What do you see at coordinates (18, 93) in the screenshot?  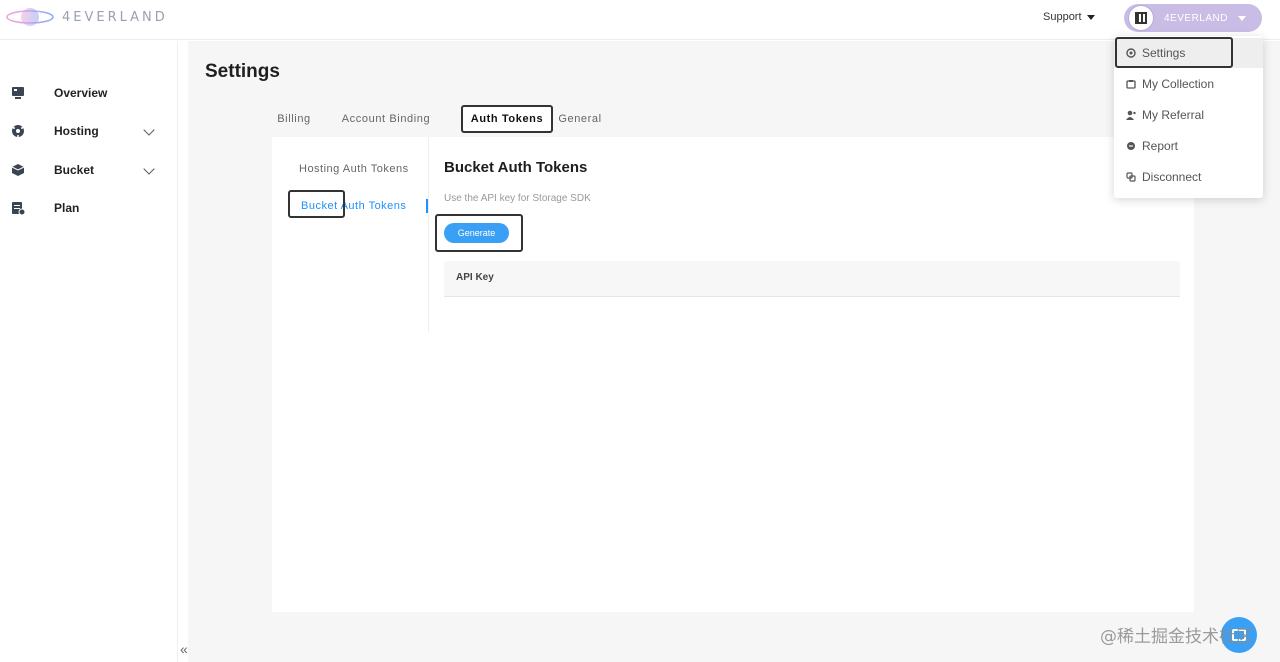 I see `monitor-icon` at bounding box center [18, 93].